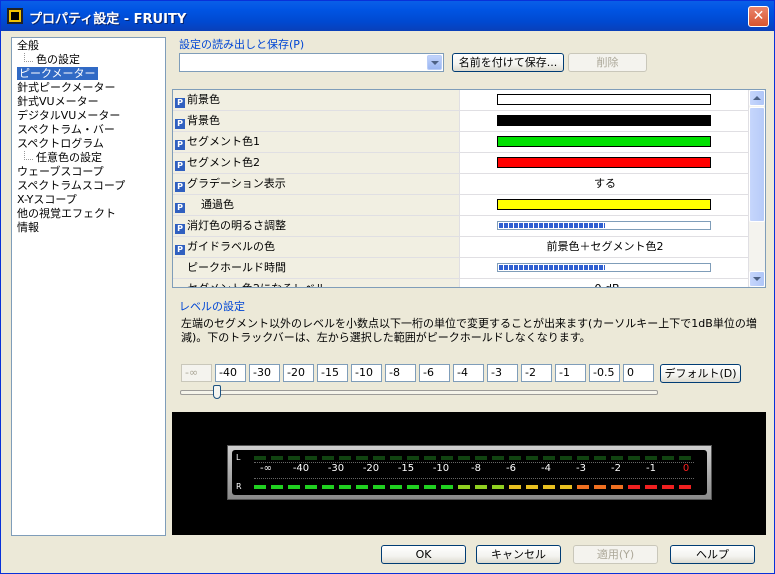 The image size is (775, 574). I want to click on tree-item: 情報, so click(88, 228).